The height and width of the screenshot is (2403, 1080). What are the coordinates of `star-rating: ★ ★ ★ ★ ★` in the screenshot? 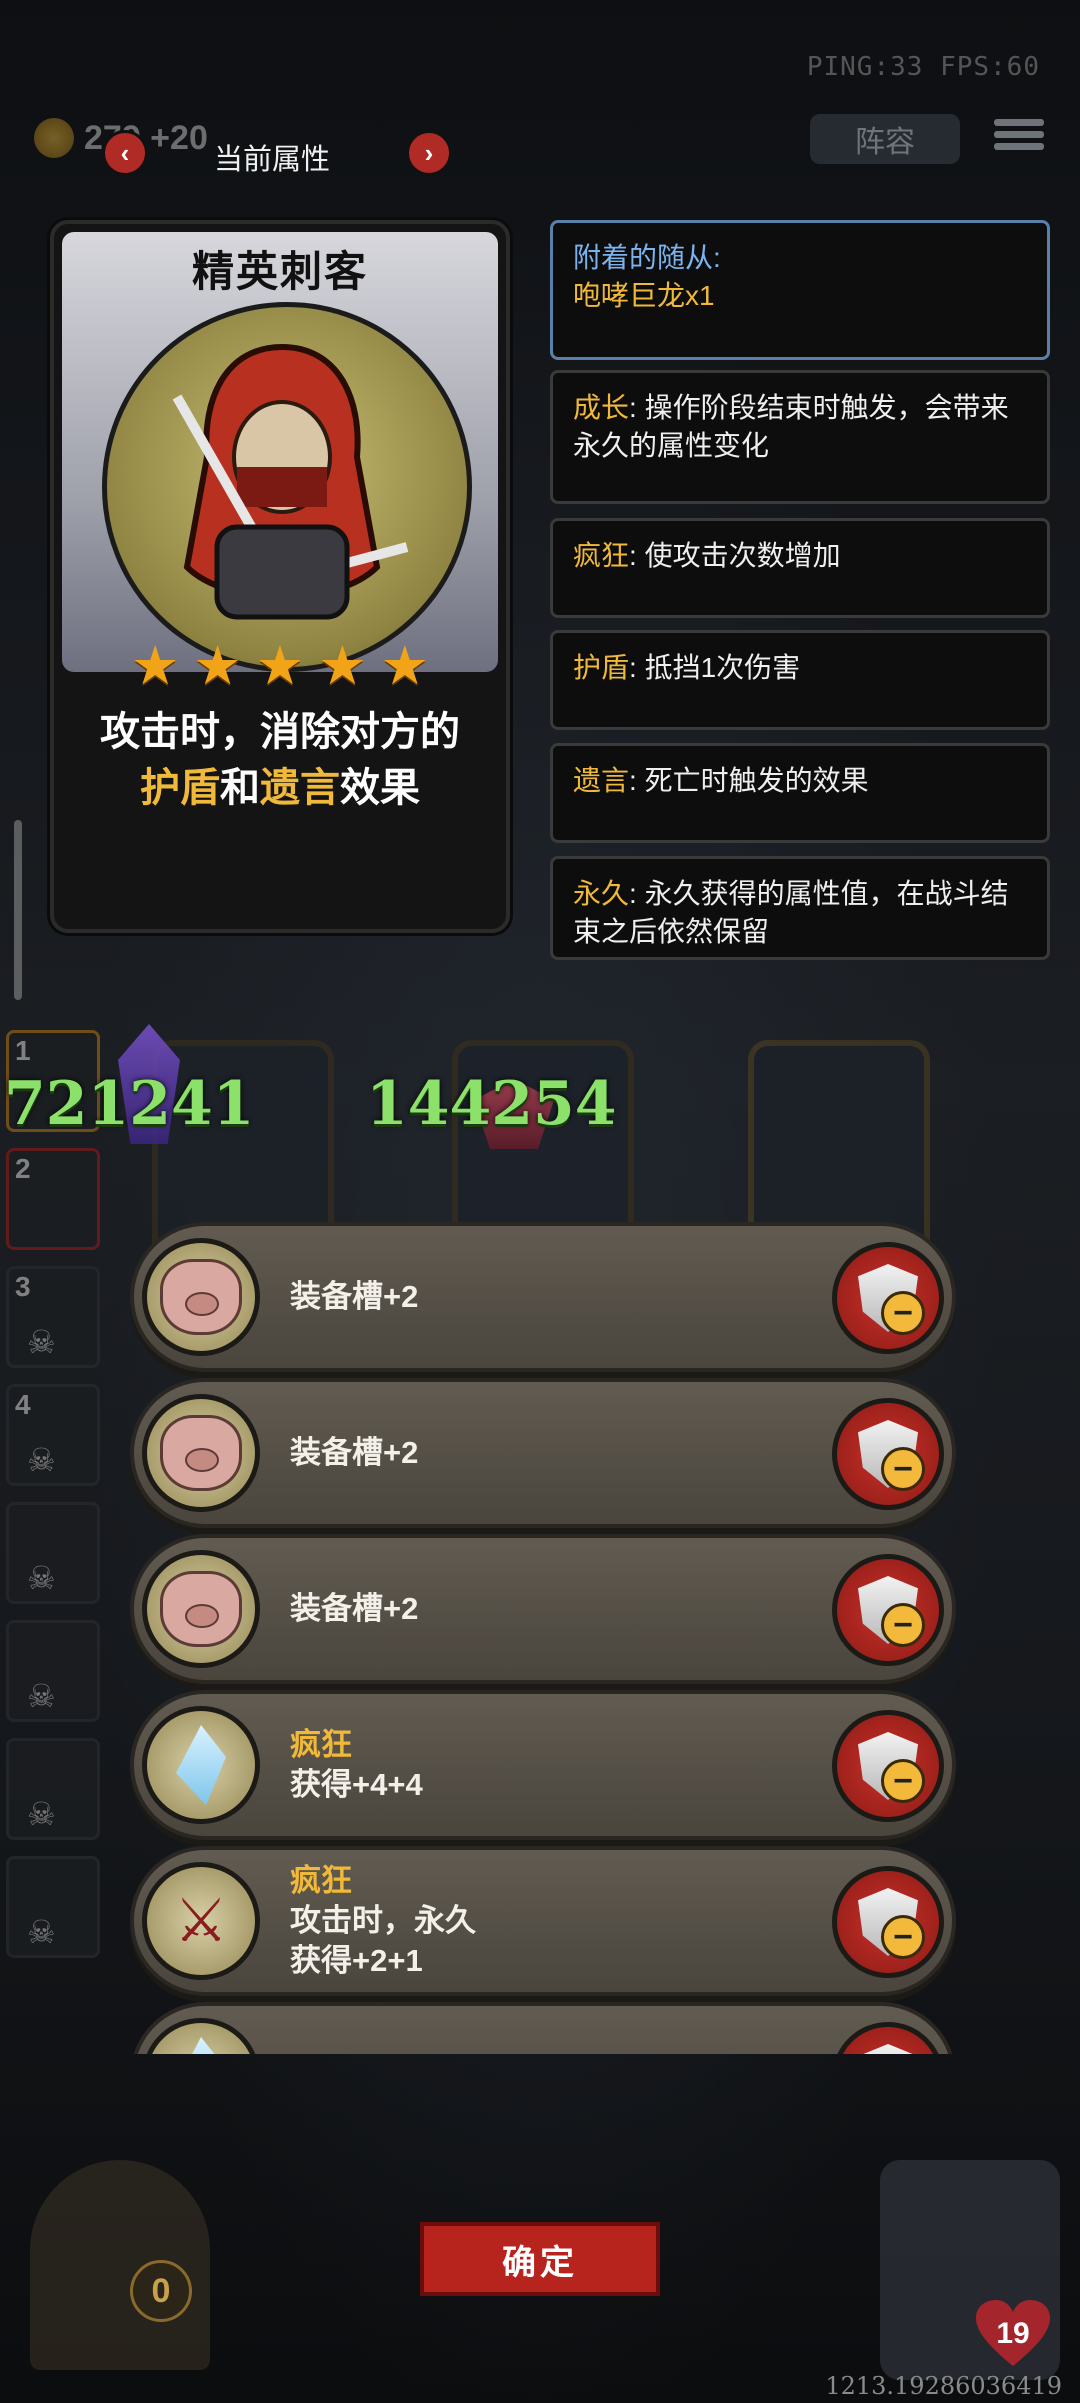 It's located at (280, 666).